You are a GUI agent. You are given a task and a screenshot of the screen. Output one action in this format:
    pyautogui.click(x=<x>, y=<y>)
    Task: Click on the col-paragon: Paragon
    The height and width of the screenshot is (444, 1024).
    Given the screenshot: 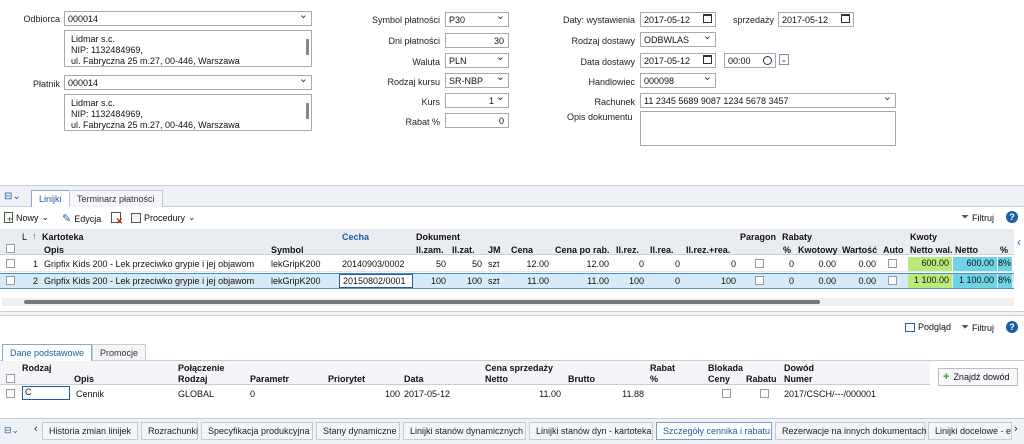 What is the action you would take?
    pyautogui.click(x=758, y=237)
    